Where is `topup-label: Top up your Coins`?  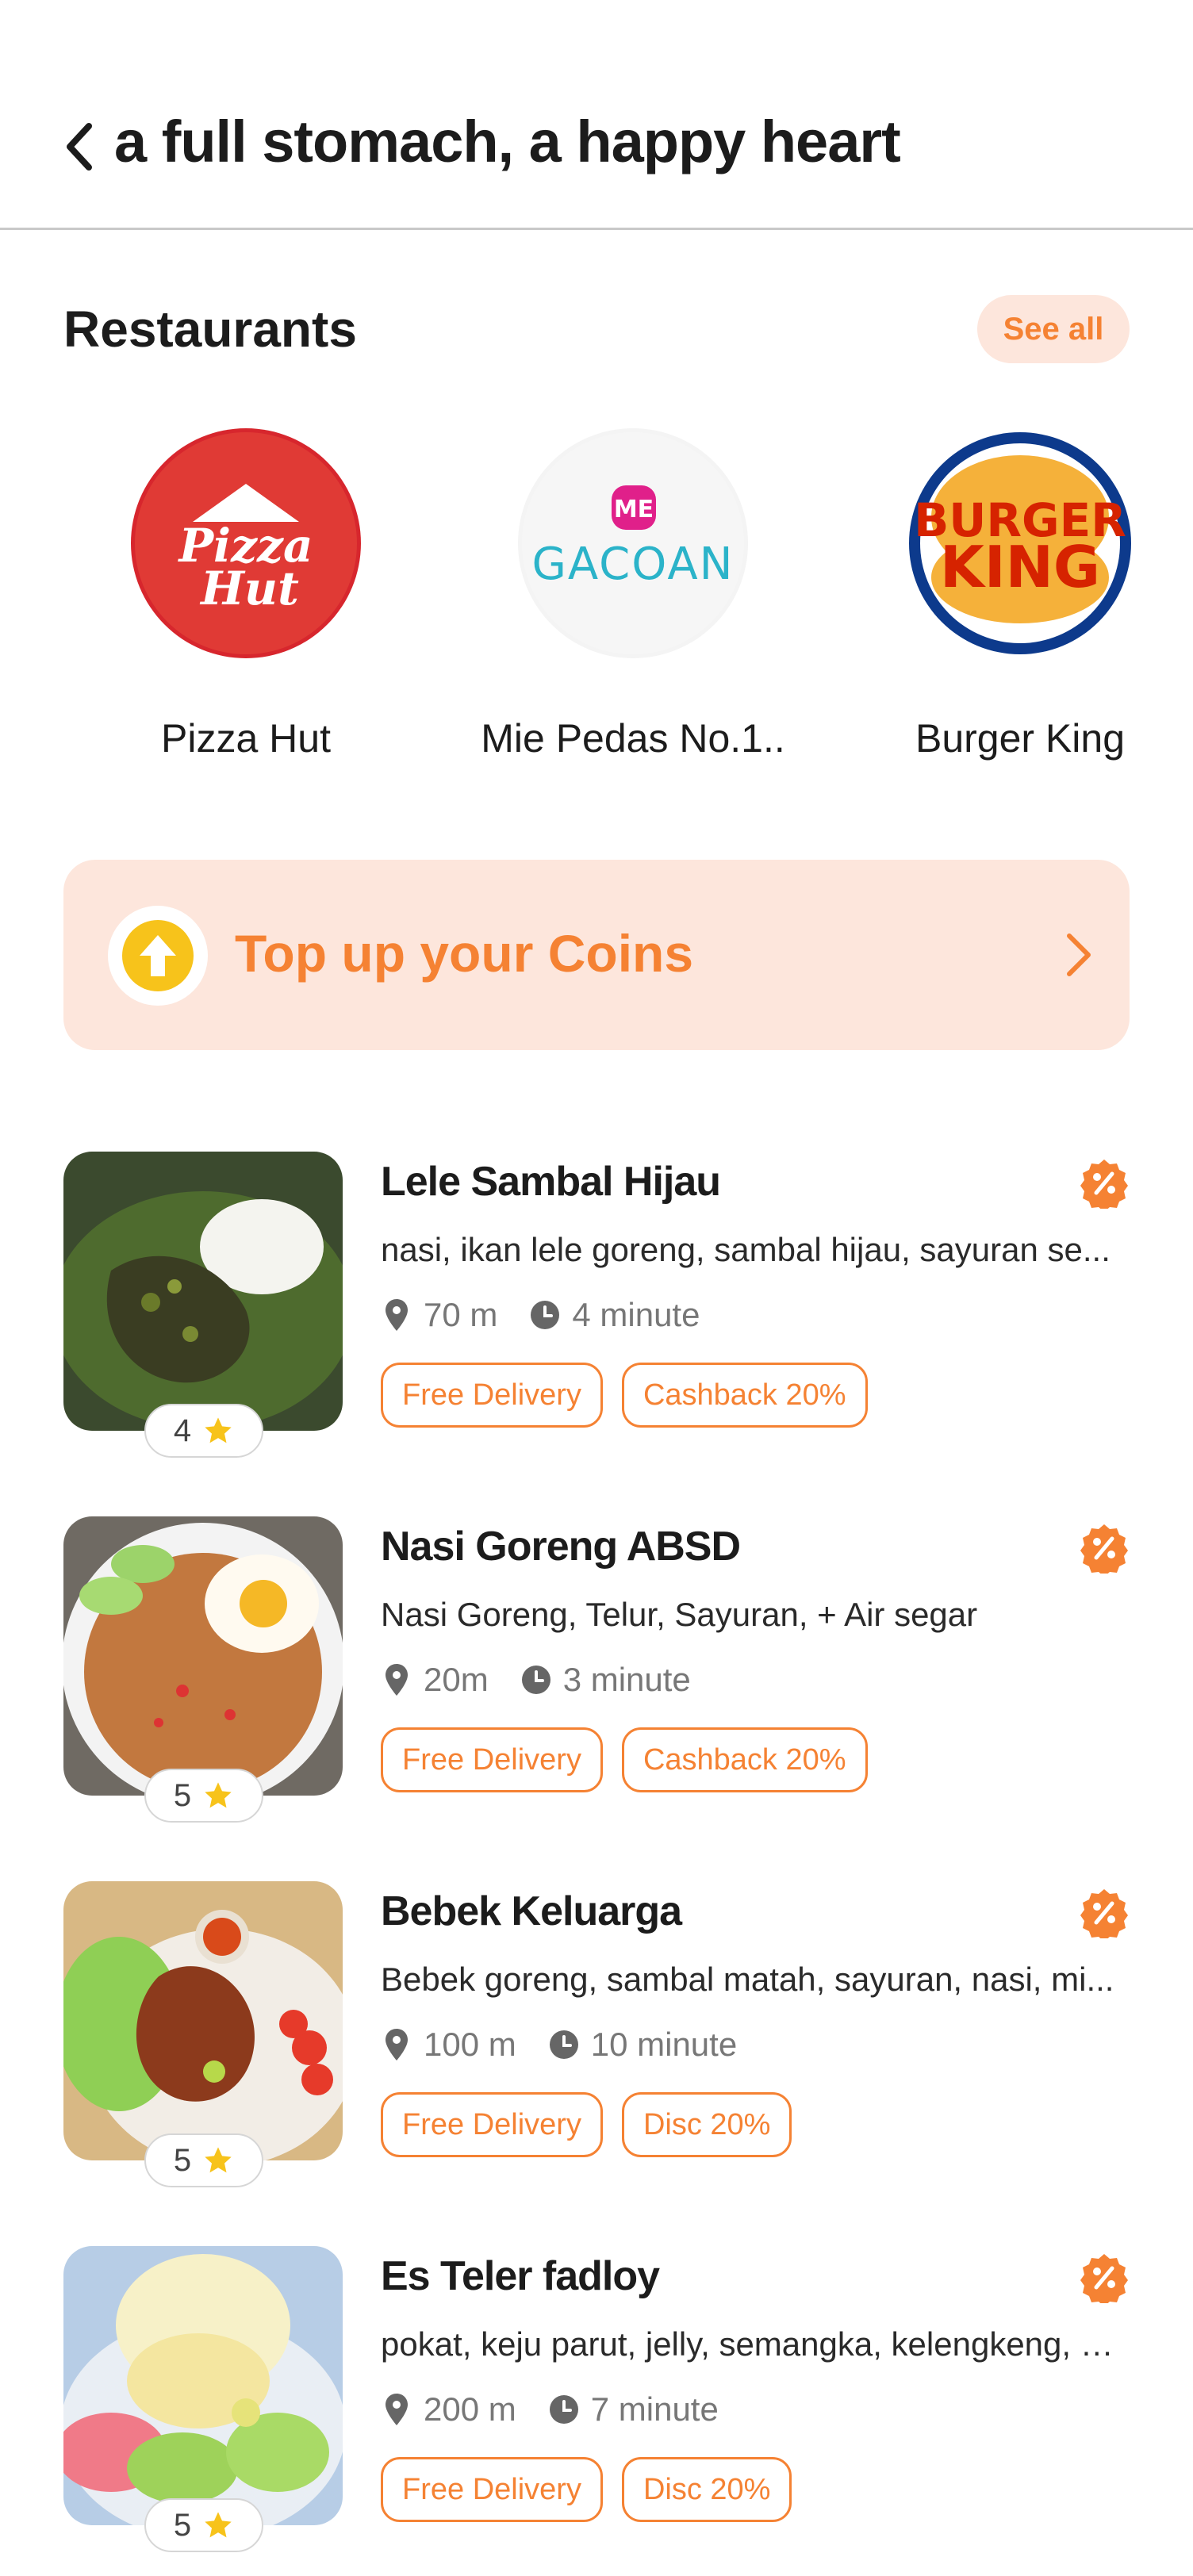 topup-label: Top up your Coins is located at coordinates (464, 954).